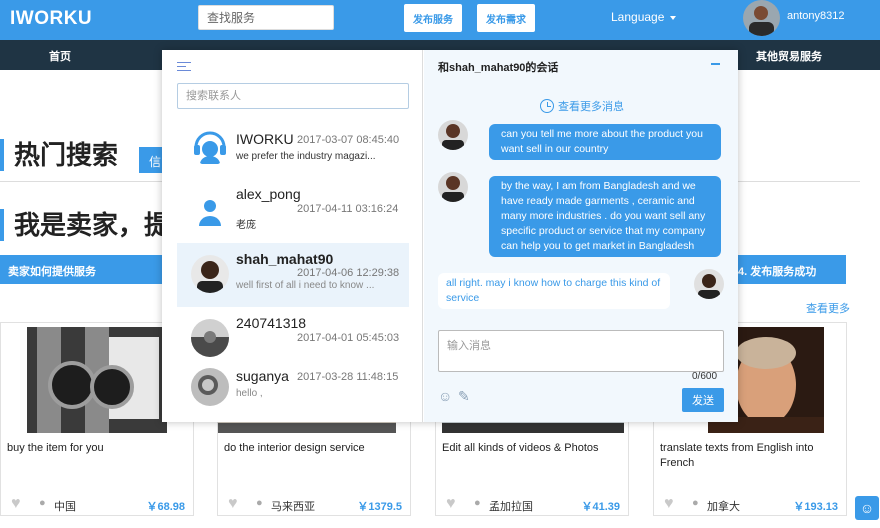 The height and width of the screenshot is (528, 880). What do you see at coordinates (249, 393) in the screenshot?
I see `contact-last-message: hello ,` at bounding box center [249, 393].